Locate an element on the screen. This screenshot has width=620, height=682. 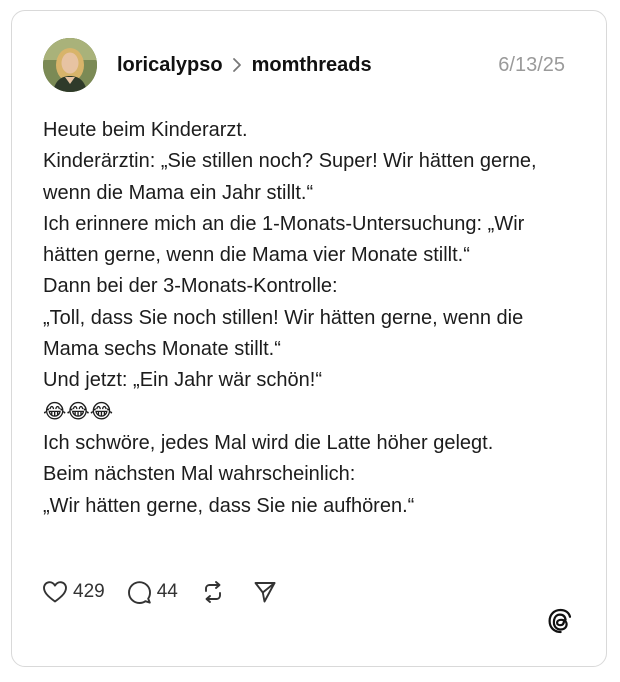
author-name: loricalypso is located at coordinates (170, 65).